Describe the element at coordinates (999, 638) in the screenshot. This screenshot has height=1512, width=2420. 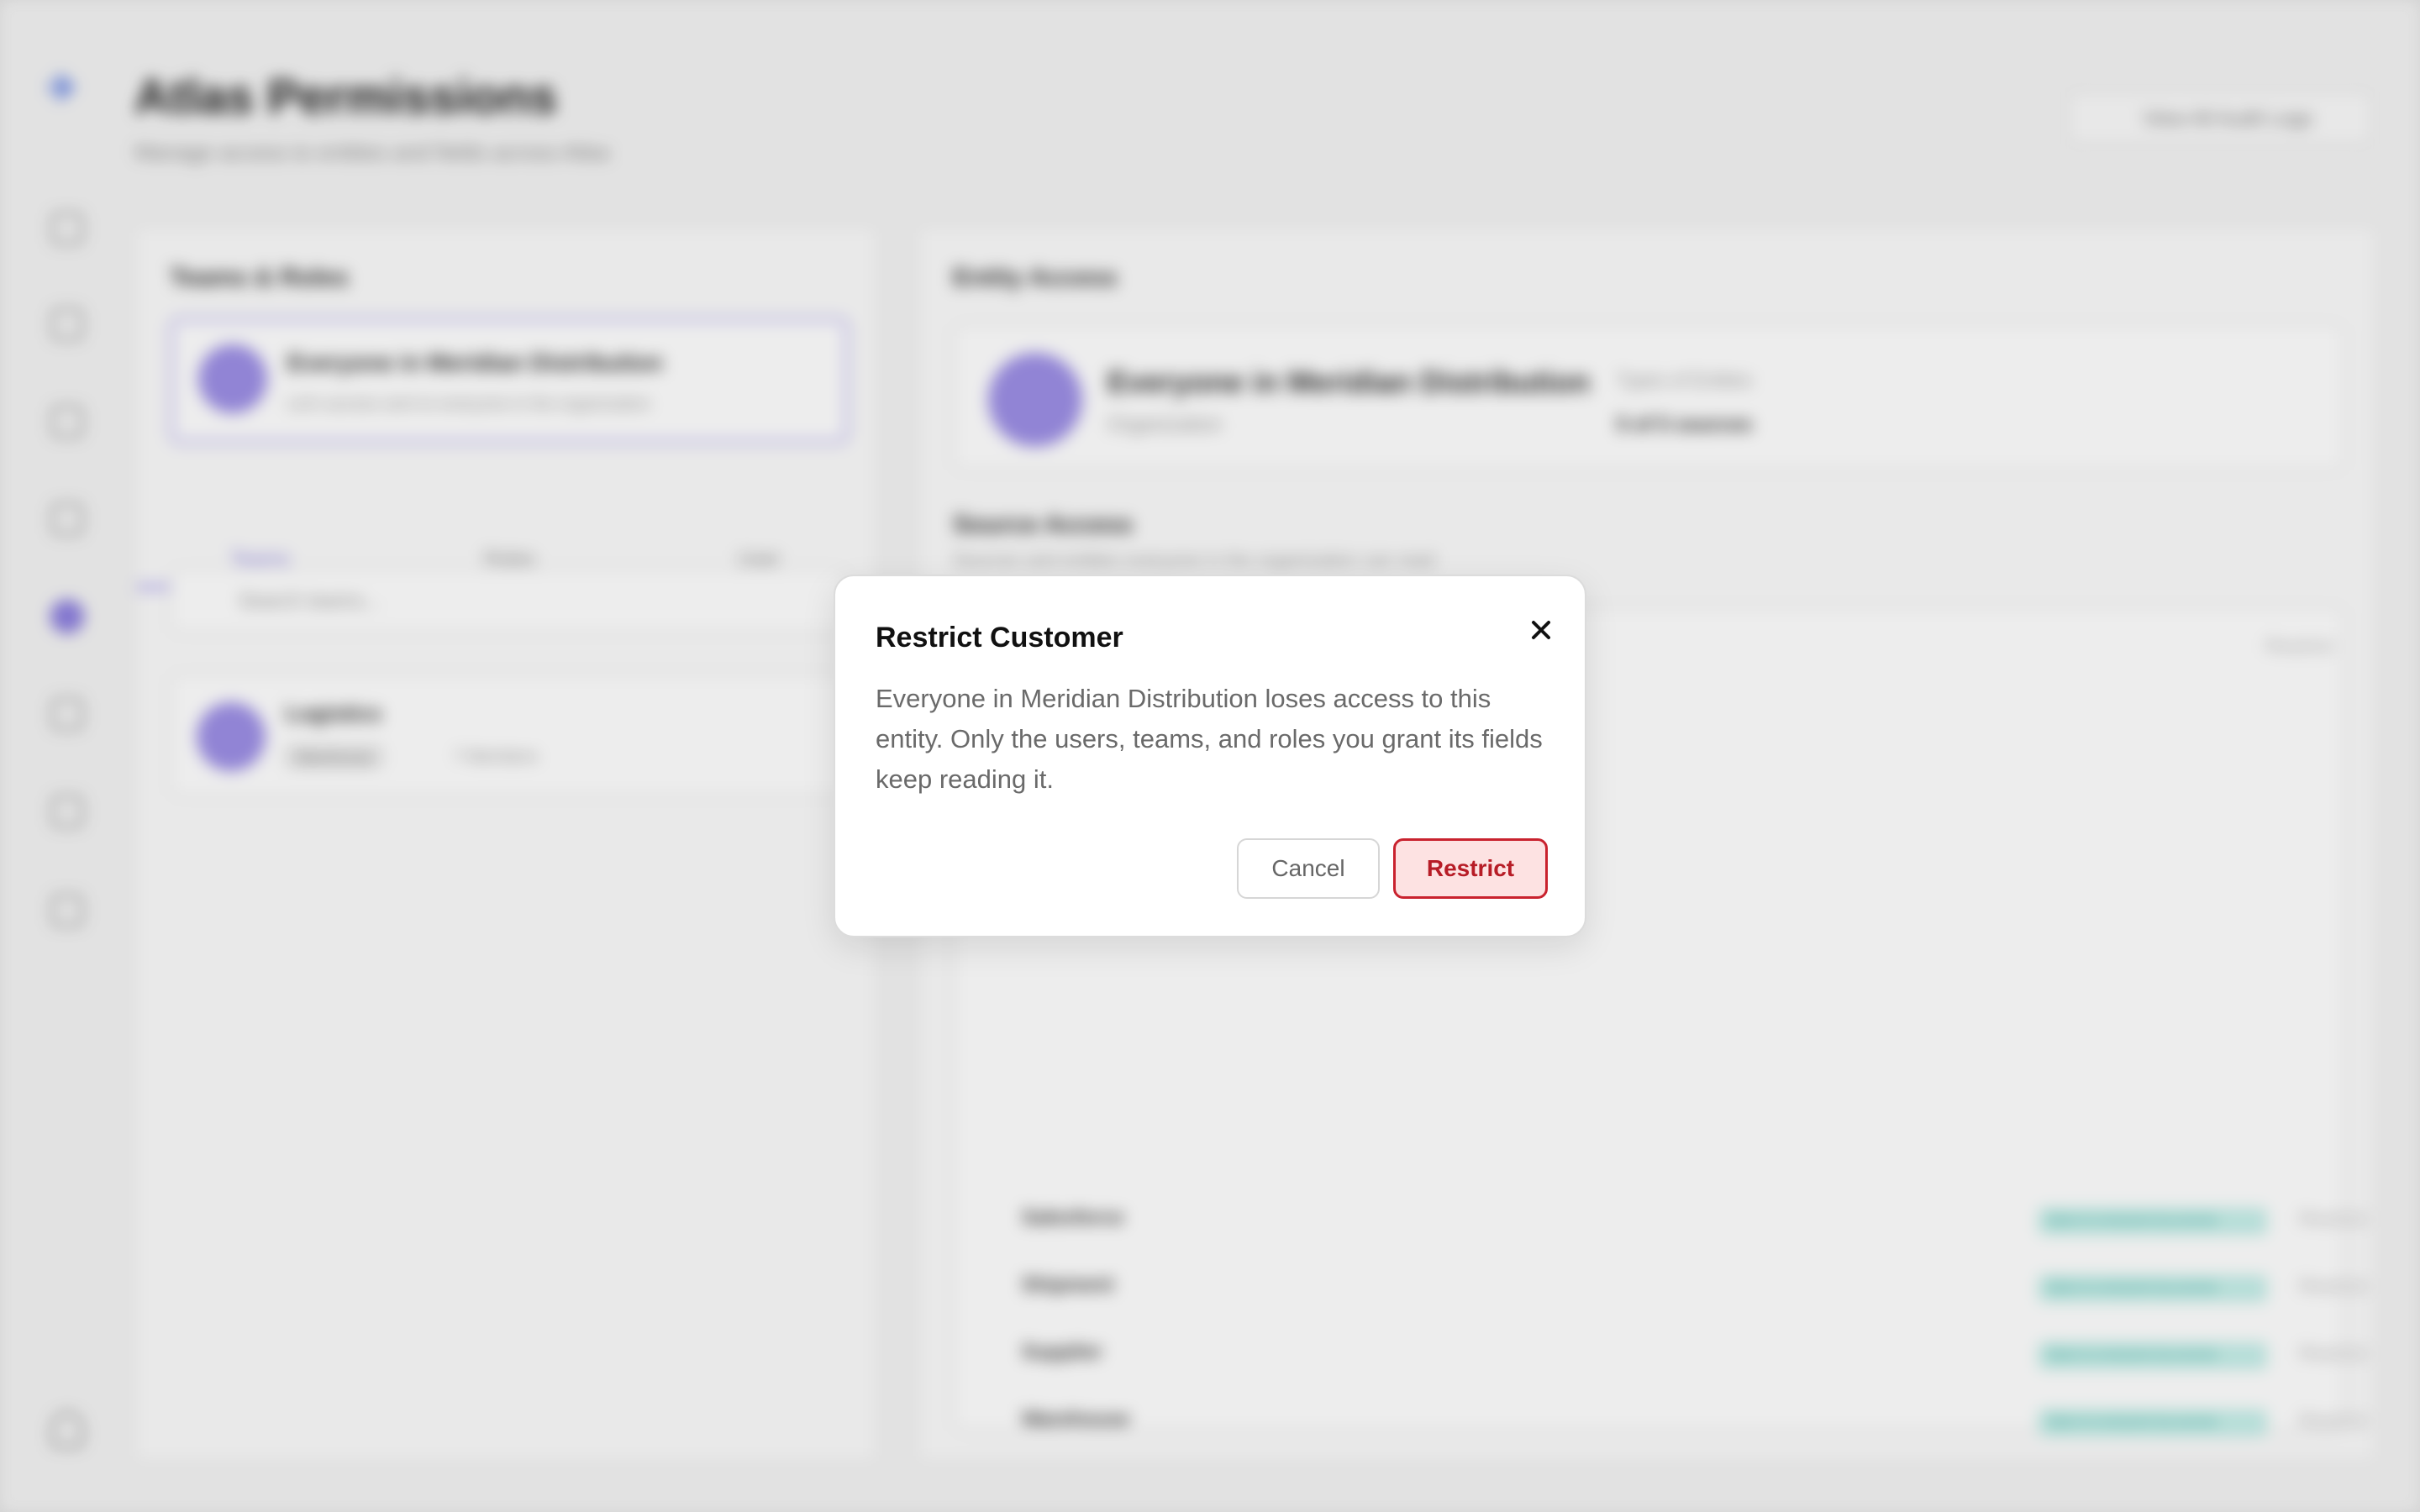
I see `dialog-title: Restrict Customer` at that location.